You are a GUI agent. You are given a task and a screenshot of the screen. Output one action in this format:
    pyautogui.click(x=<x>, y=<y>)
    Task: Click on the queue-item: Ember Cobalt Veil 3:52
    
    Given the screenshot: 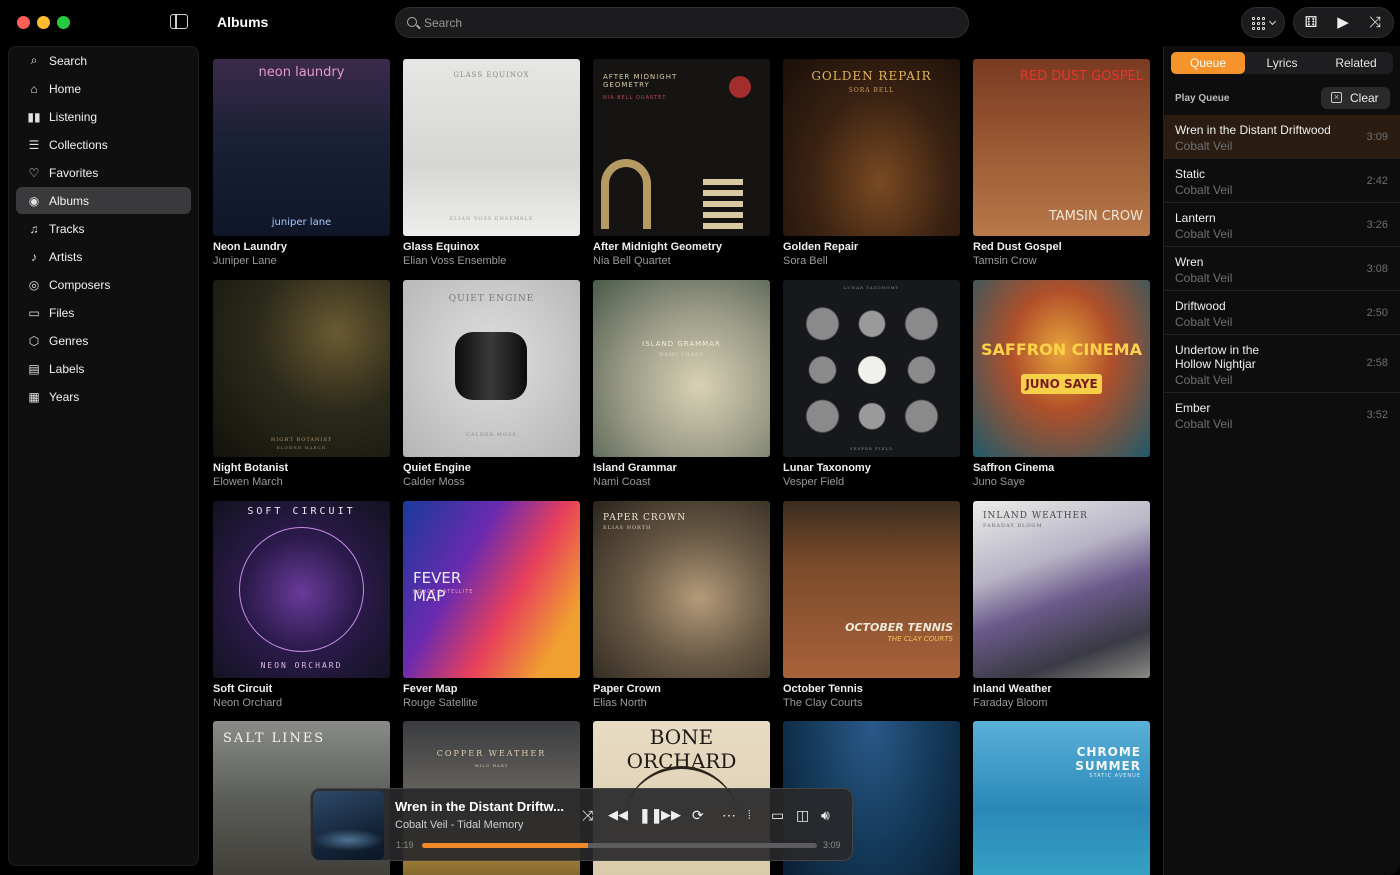 What is the action you would take?
    pyautogui.click(x=1282, y=415)
    